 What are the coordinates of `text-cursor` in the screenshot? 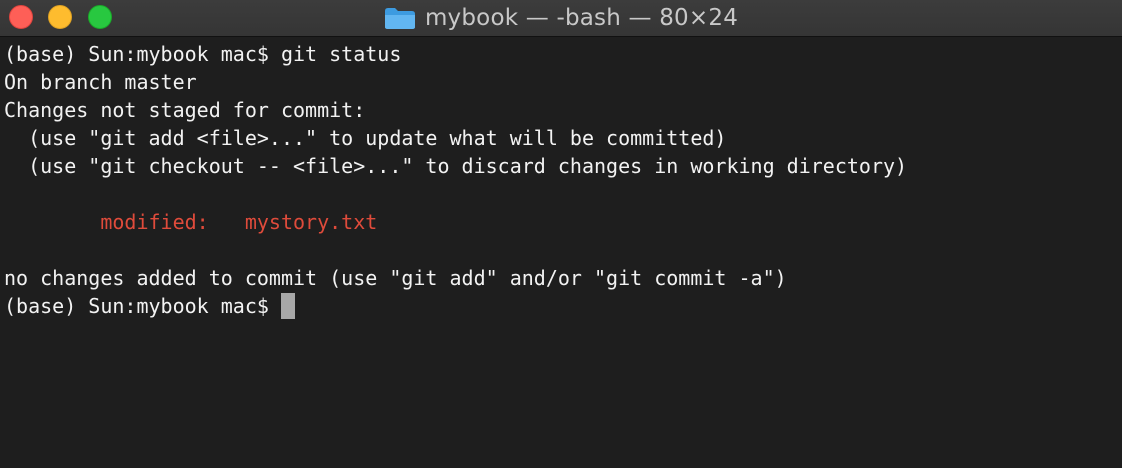 It's located at (287, 306).